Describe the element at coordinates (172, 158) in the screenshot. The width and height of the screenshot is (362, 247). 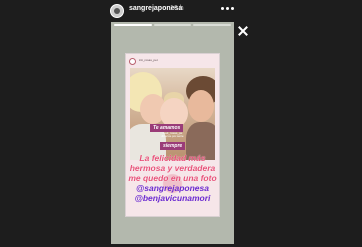
I see `story-text-line: La felicidad más` at that location.